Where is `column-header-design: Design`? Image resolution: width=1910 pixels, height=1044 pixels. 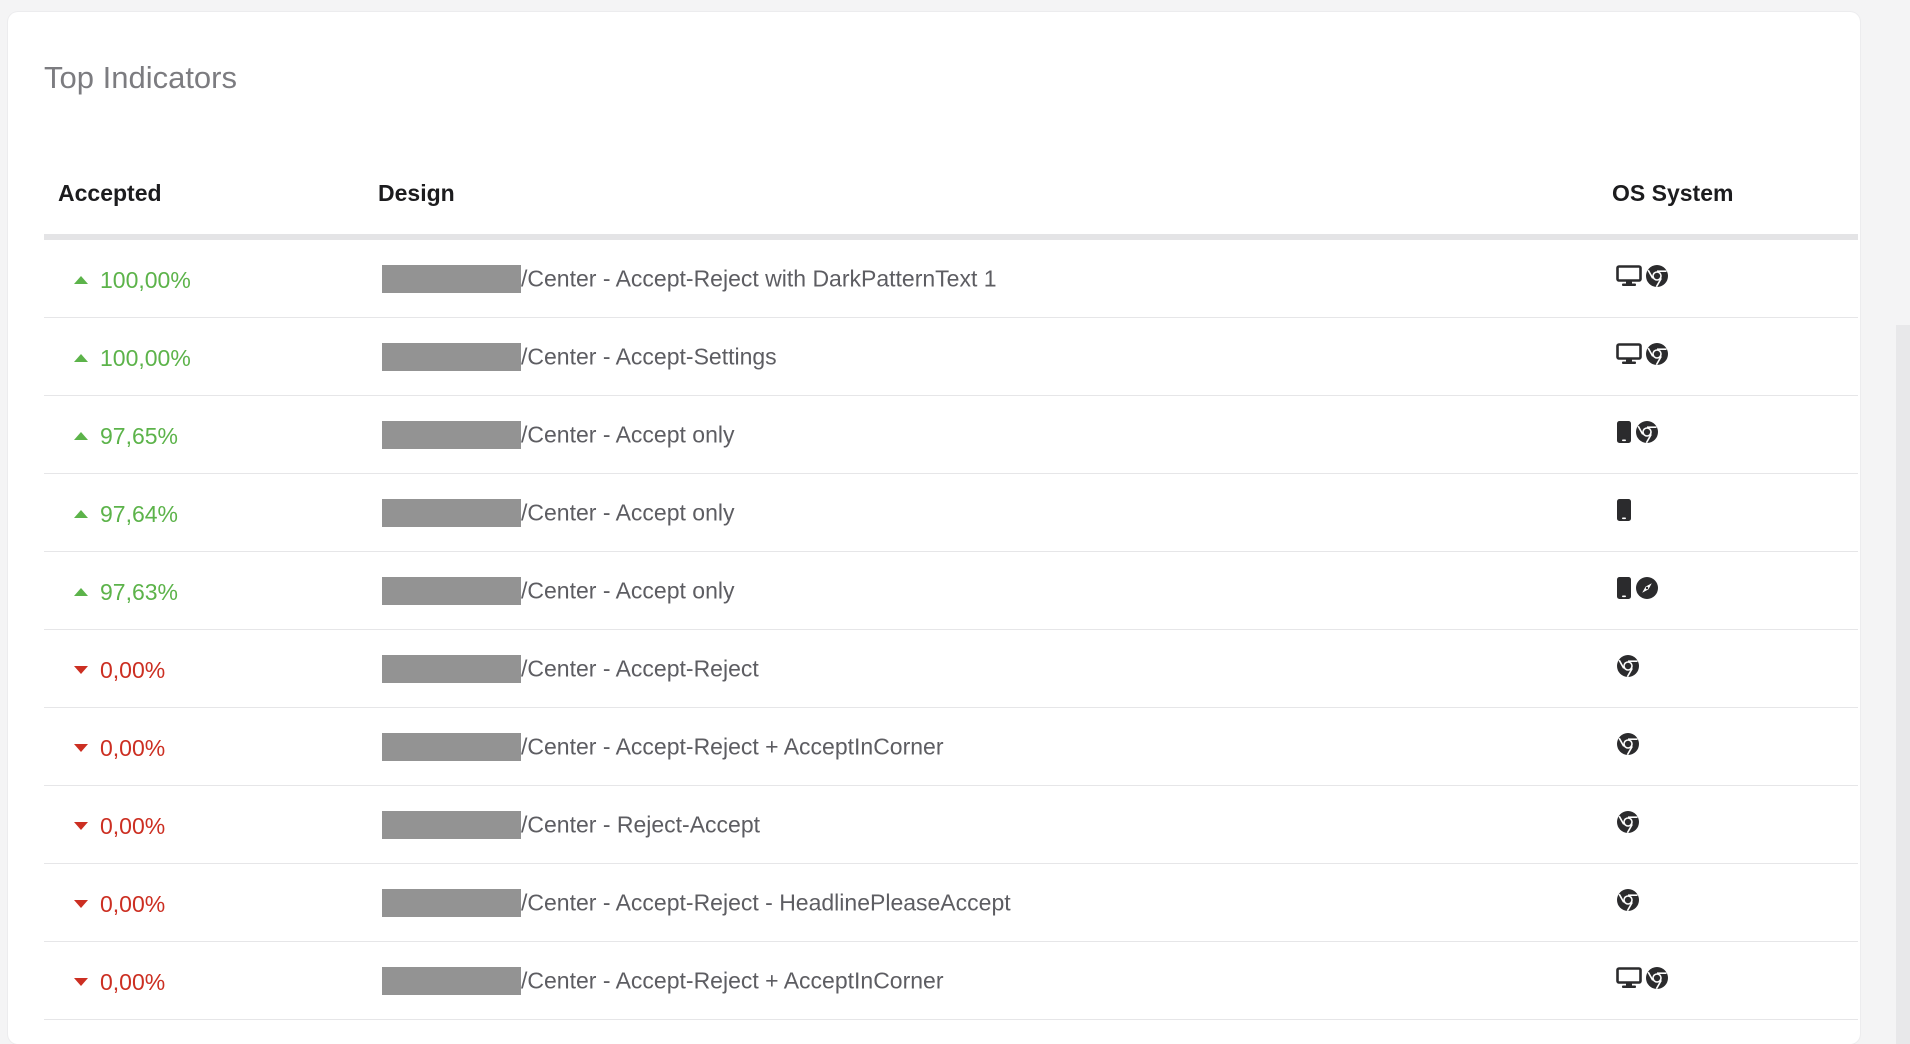 column-header-design: Design is located at coordinates (981, 196).